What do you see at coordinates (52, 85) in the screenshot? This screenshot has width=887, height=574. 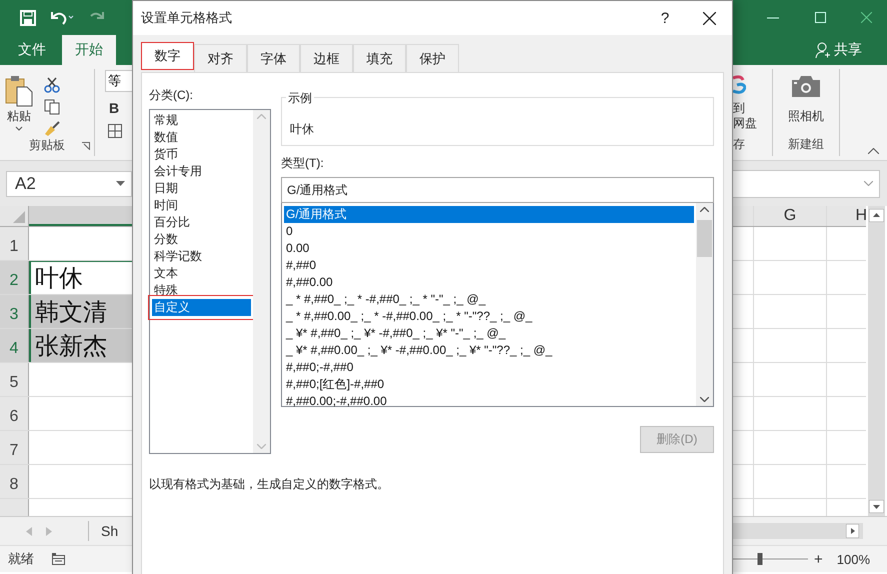 I see `scissors-icon` at bounding box center [52, 85].